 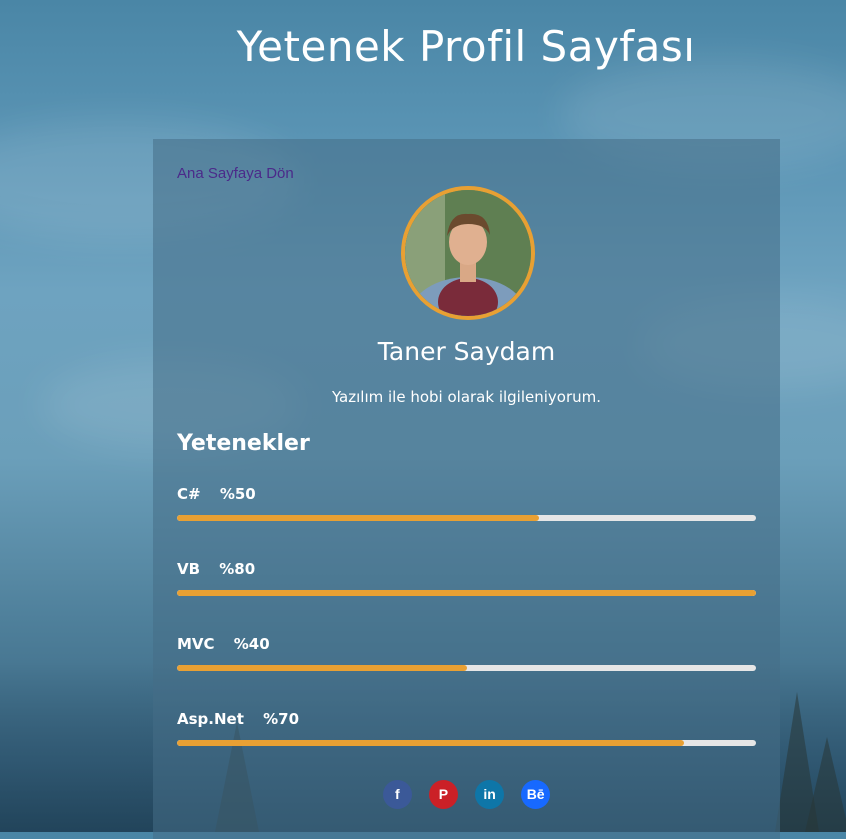 I want to click on profile-bio: Yazılım ile hobi olarak ilgileniyorum., so click(x=466, y=397).